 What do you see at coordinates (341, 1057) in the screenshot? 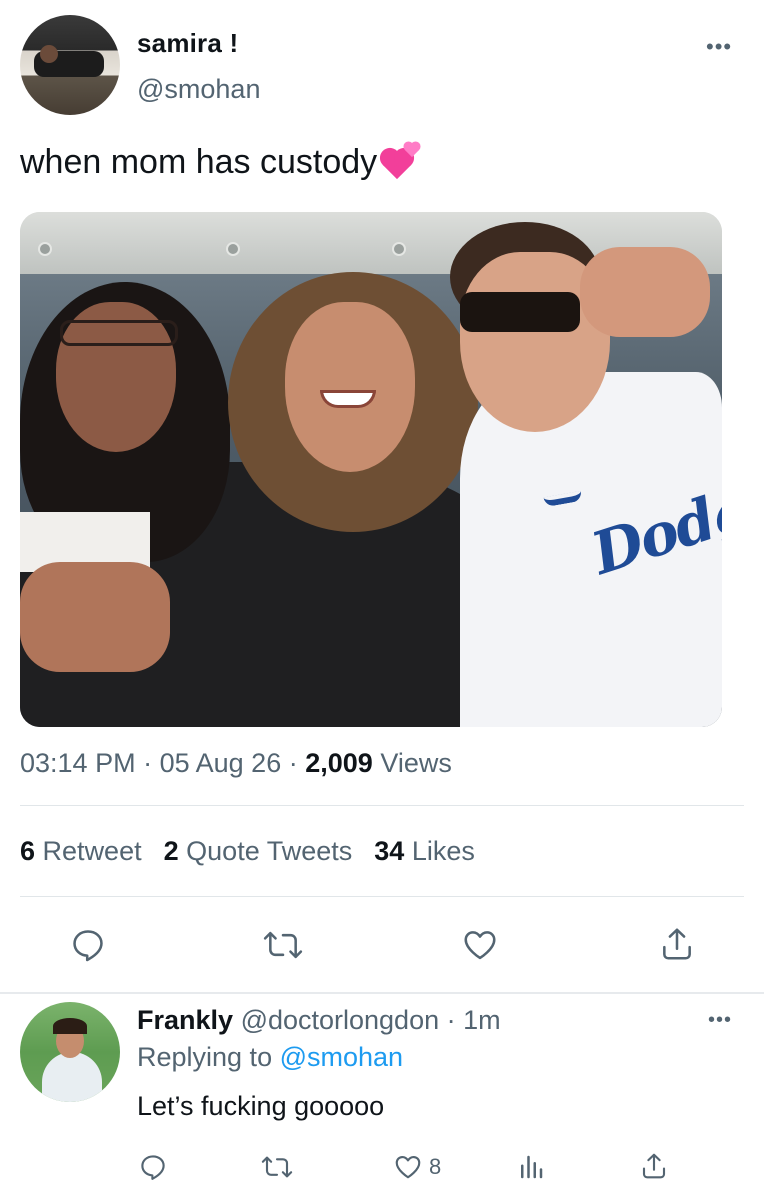
I see `replying-to-handle: @smohan` at bounding box center [341, 1057].